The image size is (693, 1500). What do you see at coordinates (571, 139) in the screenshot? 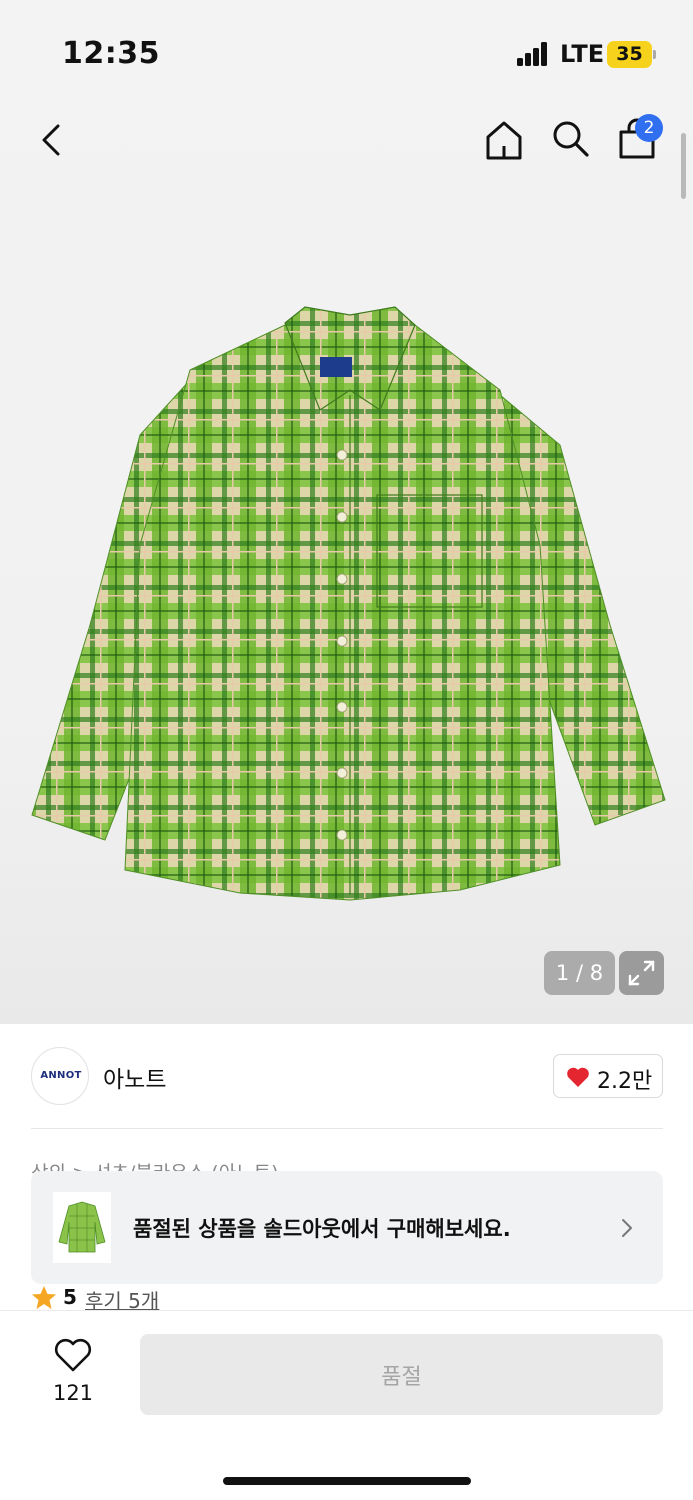
I see `search-icon` at bounding box center [571, 139].